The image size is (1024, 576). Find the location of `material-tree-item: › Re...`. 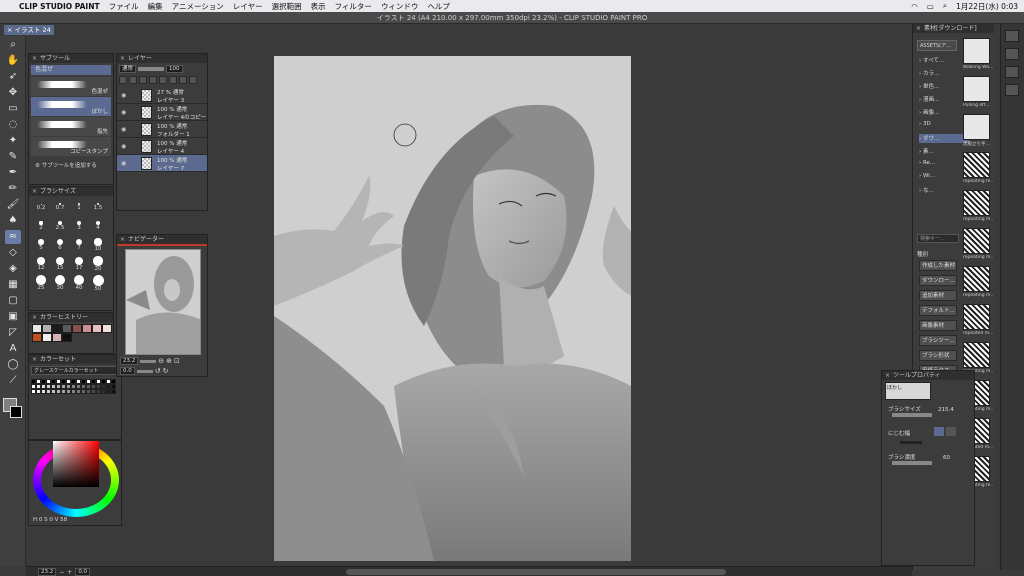

material-tree-item: › Re... is located at coordinates (944, 164).